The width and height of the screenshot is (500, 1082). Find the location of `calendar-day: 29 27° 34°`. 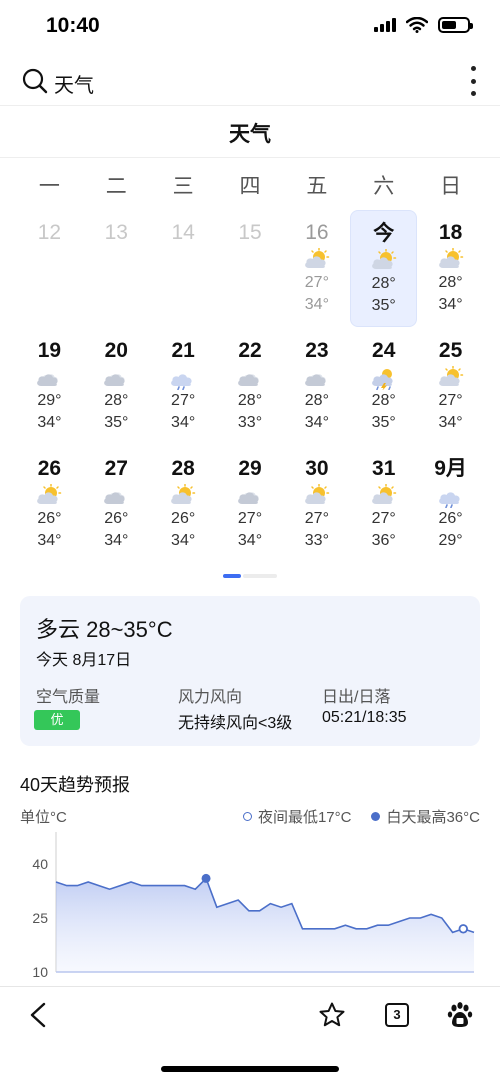

calendar-day: 29 27° 34° is located at coordinates (250, 505).